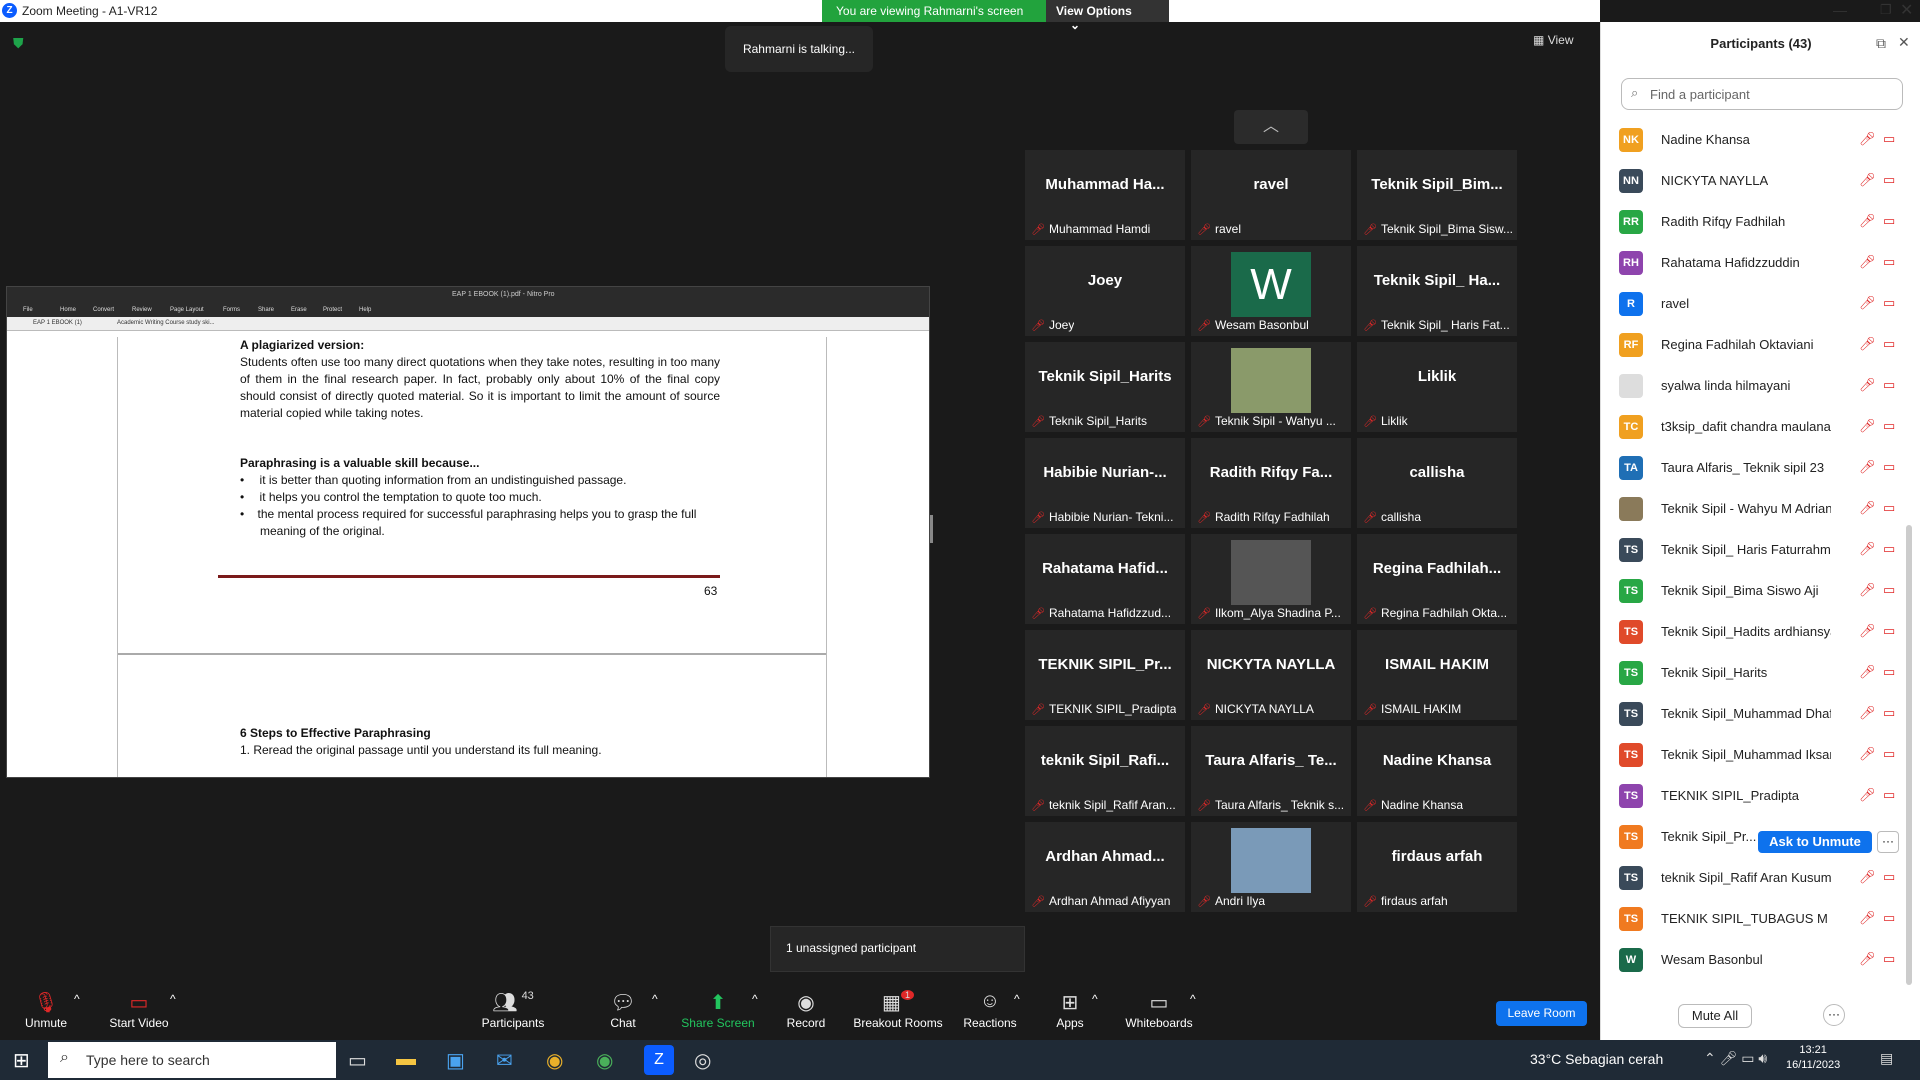 Image resolution: width=1920 pixels, height=1080 pixels. I want to click on participant-row: NN NICKYTA NAYLLA 🎤︎ ▭, so click(1755, 181).